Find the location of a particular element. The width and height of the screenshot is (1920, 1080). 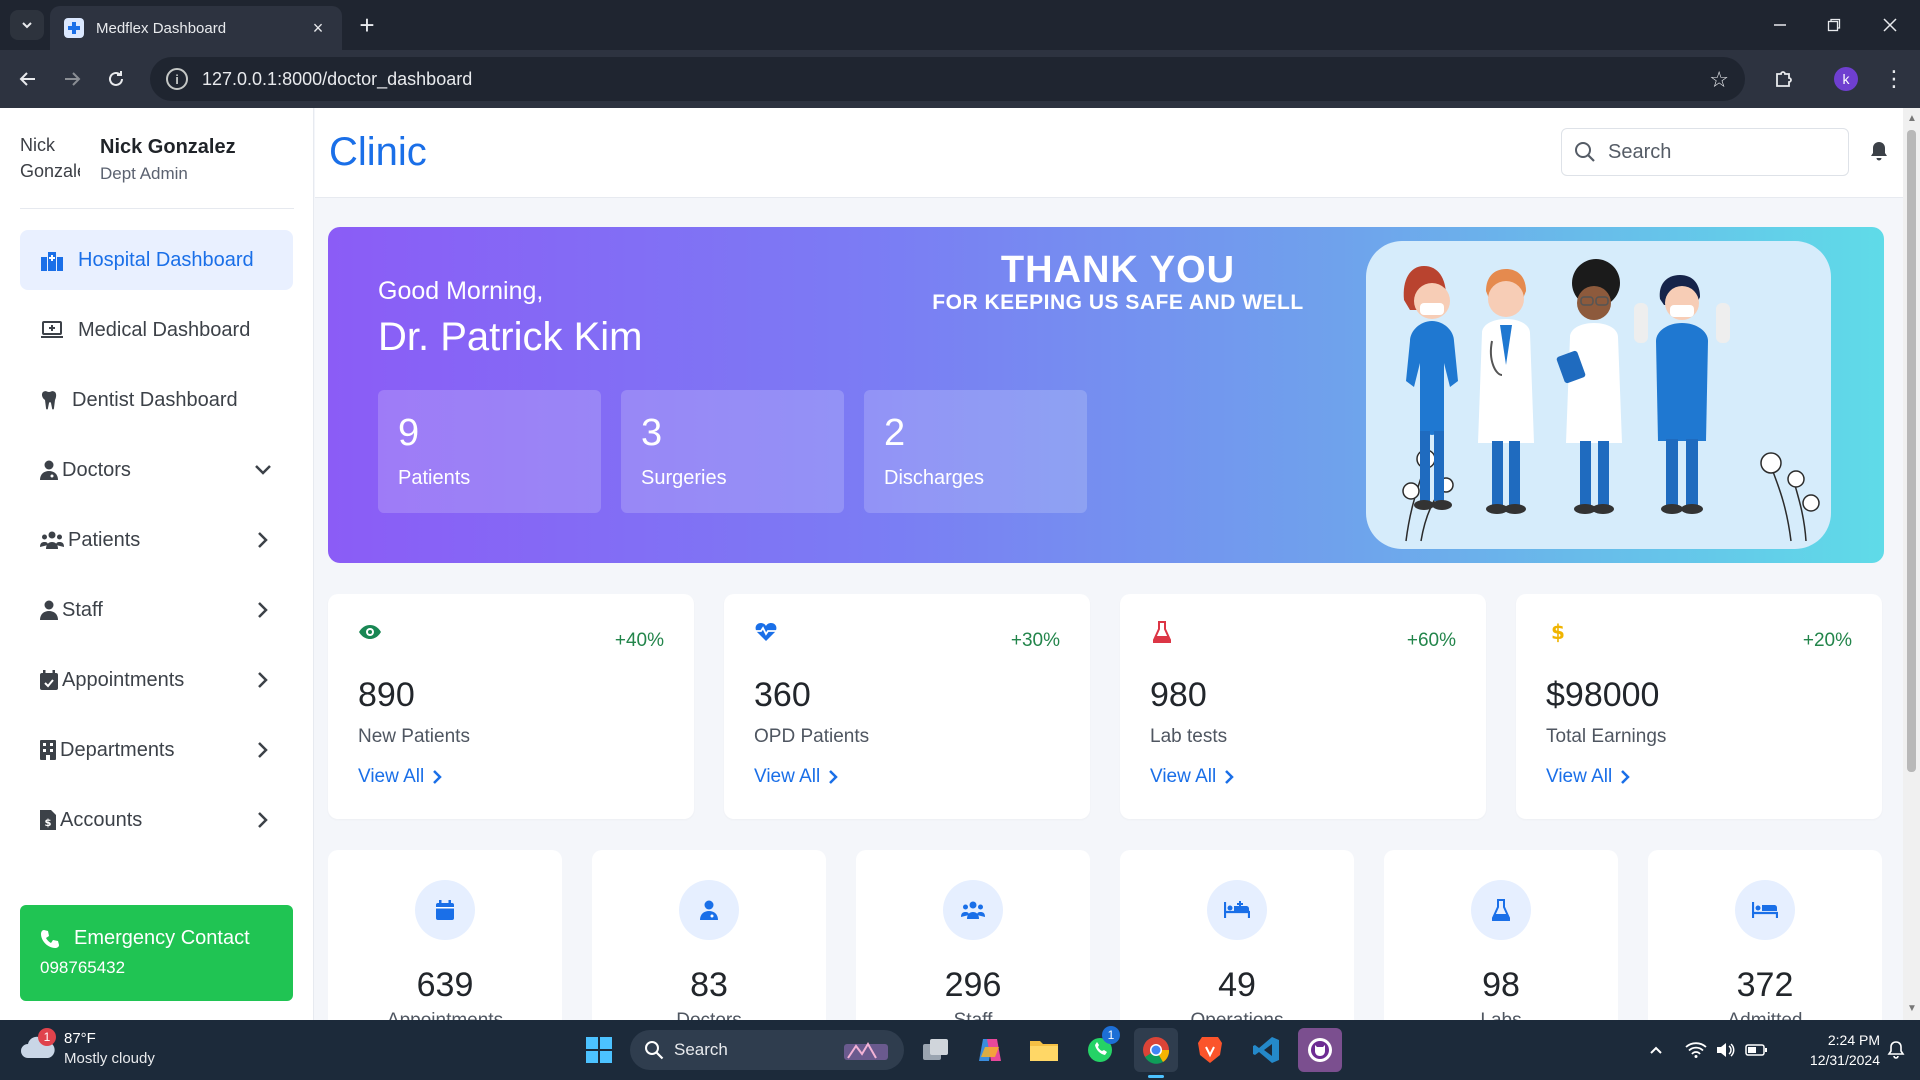

whatsapp-button: 1 is located at coordinates (1100, 1049).